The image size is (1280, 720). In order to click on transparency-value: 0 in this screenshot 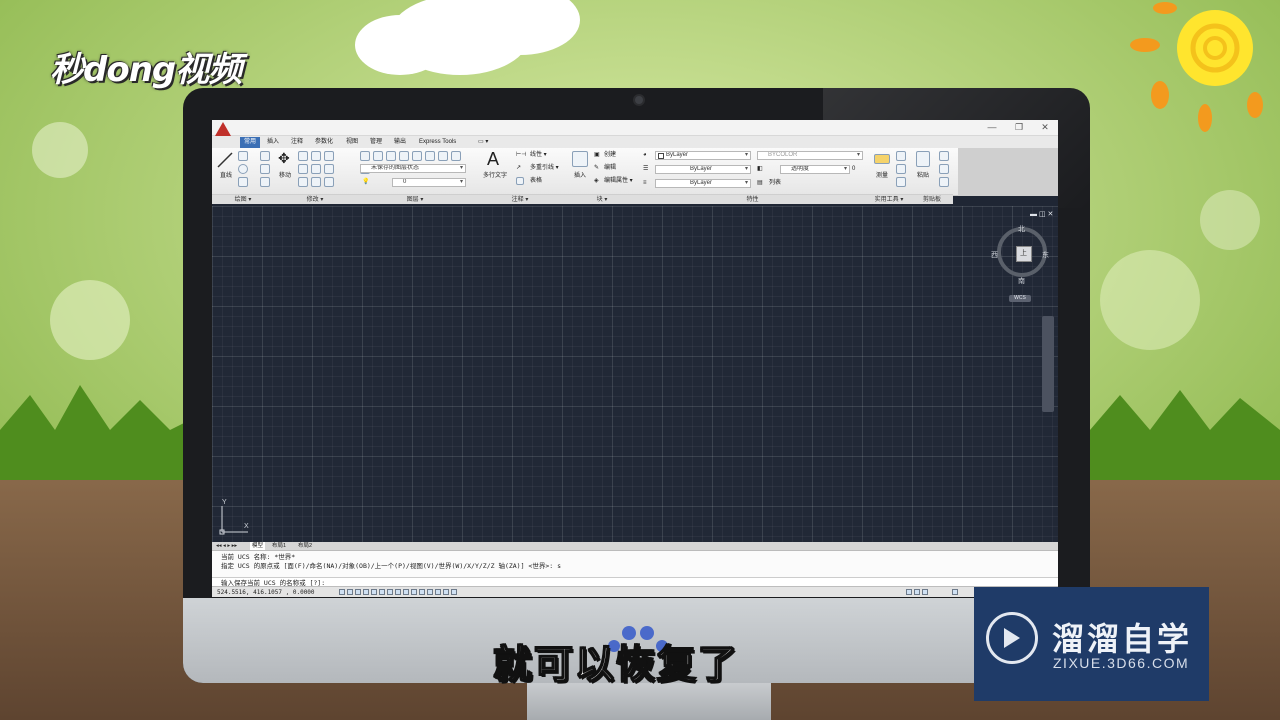, I will do `click(853, 169)`.